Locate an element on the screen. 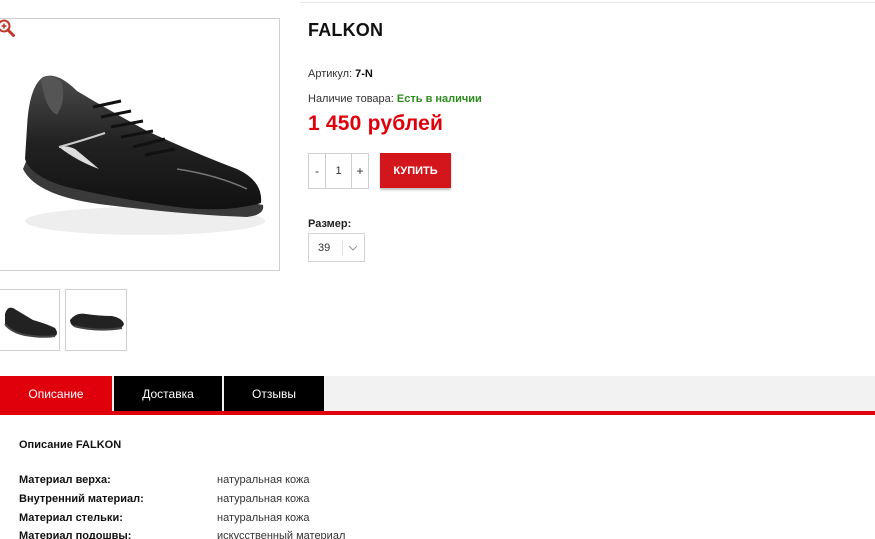 Image resolution: width=875 pixels, height=539 pixels. spec-row: Внутренний материал: натуральная кожа is located at coordinates (319, 500).